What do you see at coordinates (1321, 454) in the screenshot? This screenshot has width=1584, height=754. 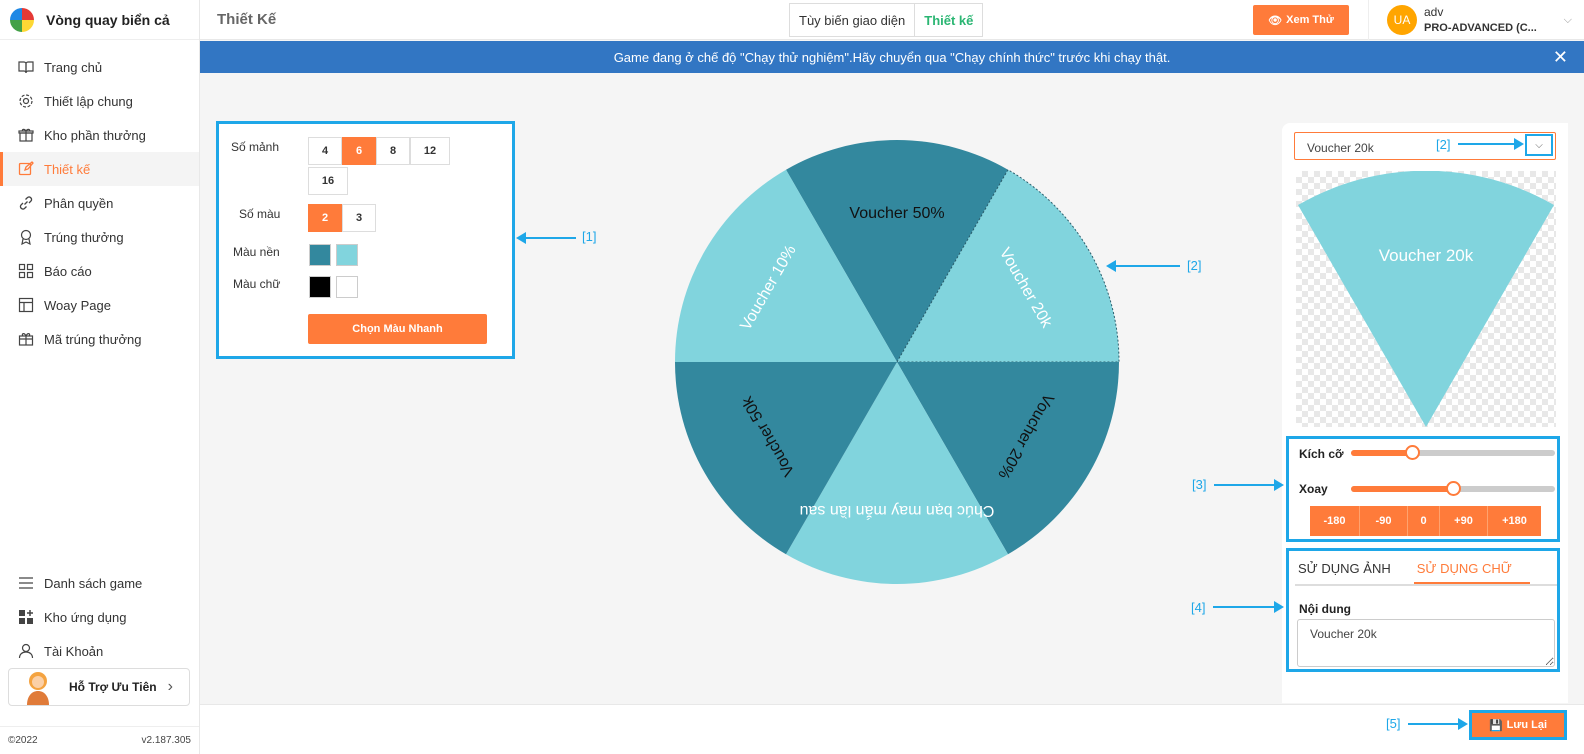 I see `size-label: Kích cỡ` at bounding box center [1321, 454].